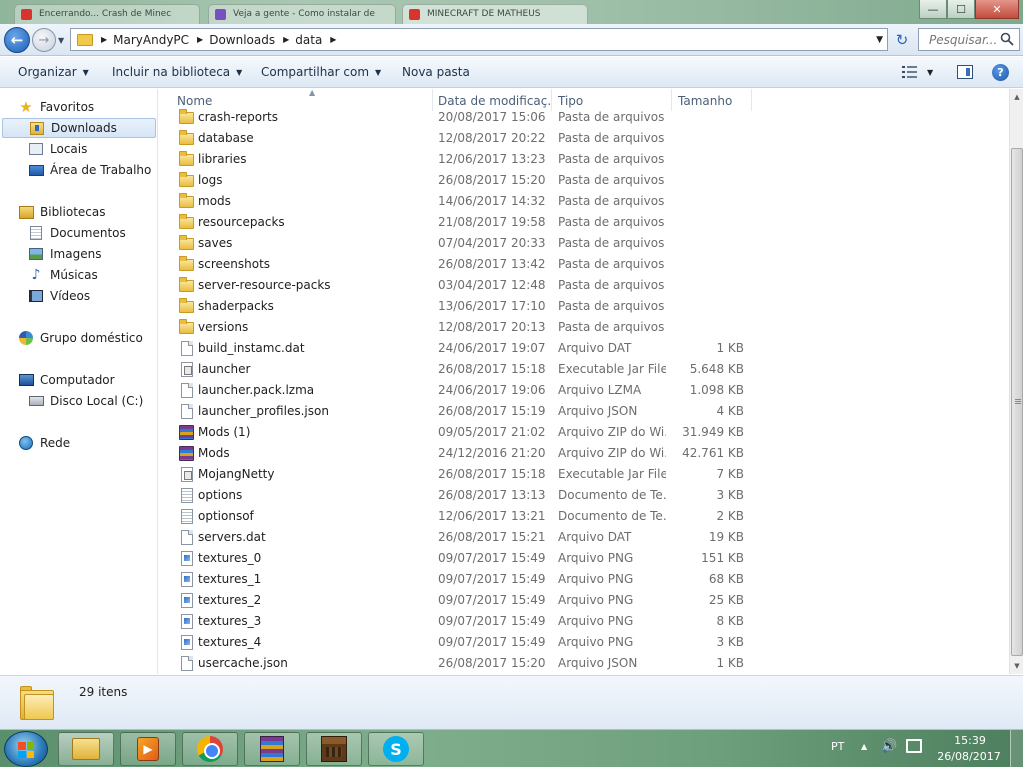 The height and width of the screenshot is (767, 1023). I want to click on nav-network: Rede, so click(44, 443).